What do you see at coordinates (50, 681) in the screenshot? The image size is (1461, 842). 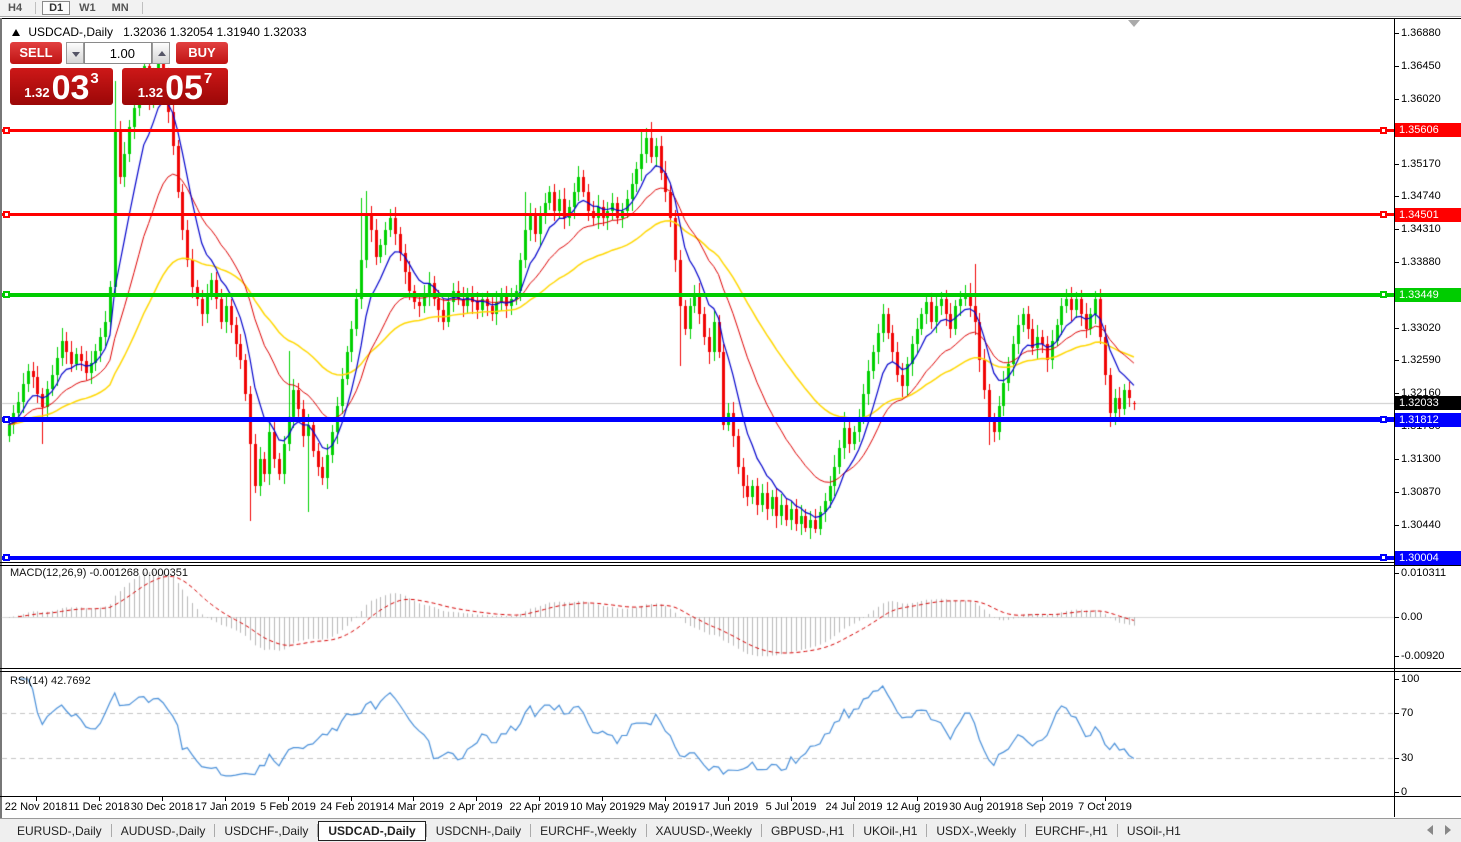 I see `rsi-label: RSI(14) 42.7692` at bounding box center [50, 681].